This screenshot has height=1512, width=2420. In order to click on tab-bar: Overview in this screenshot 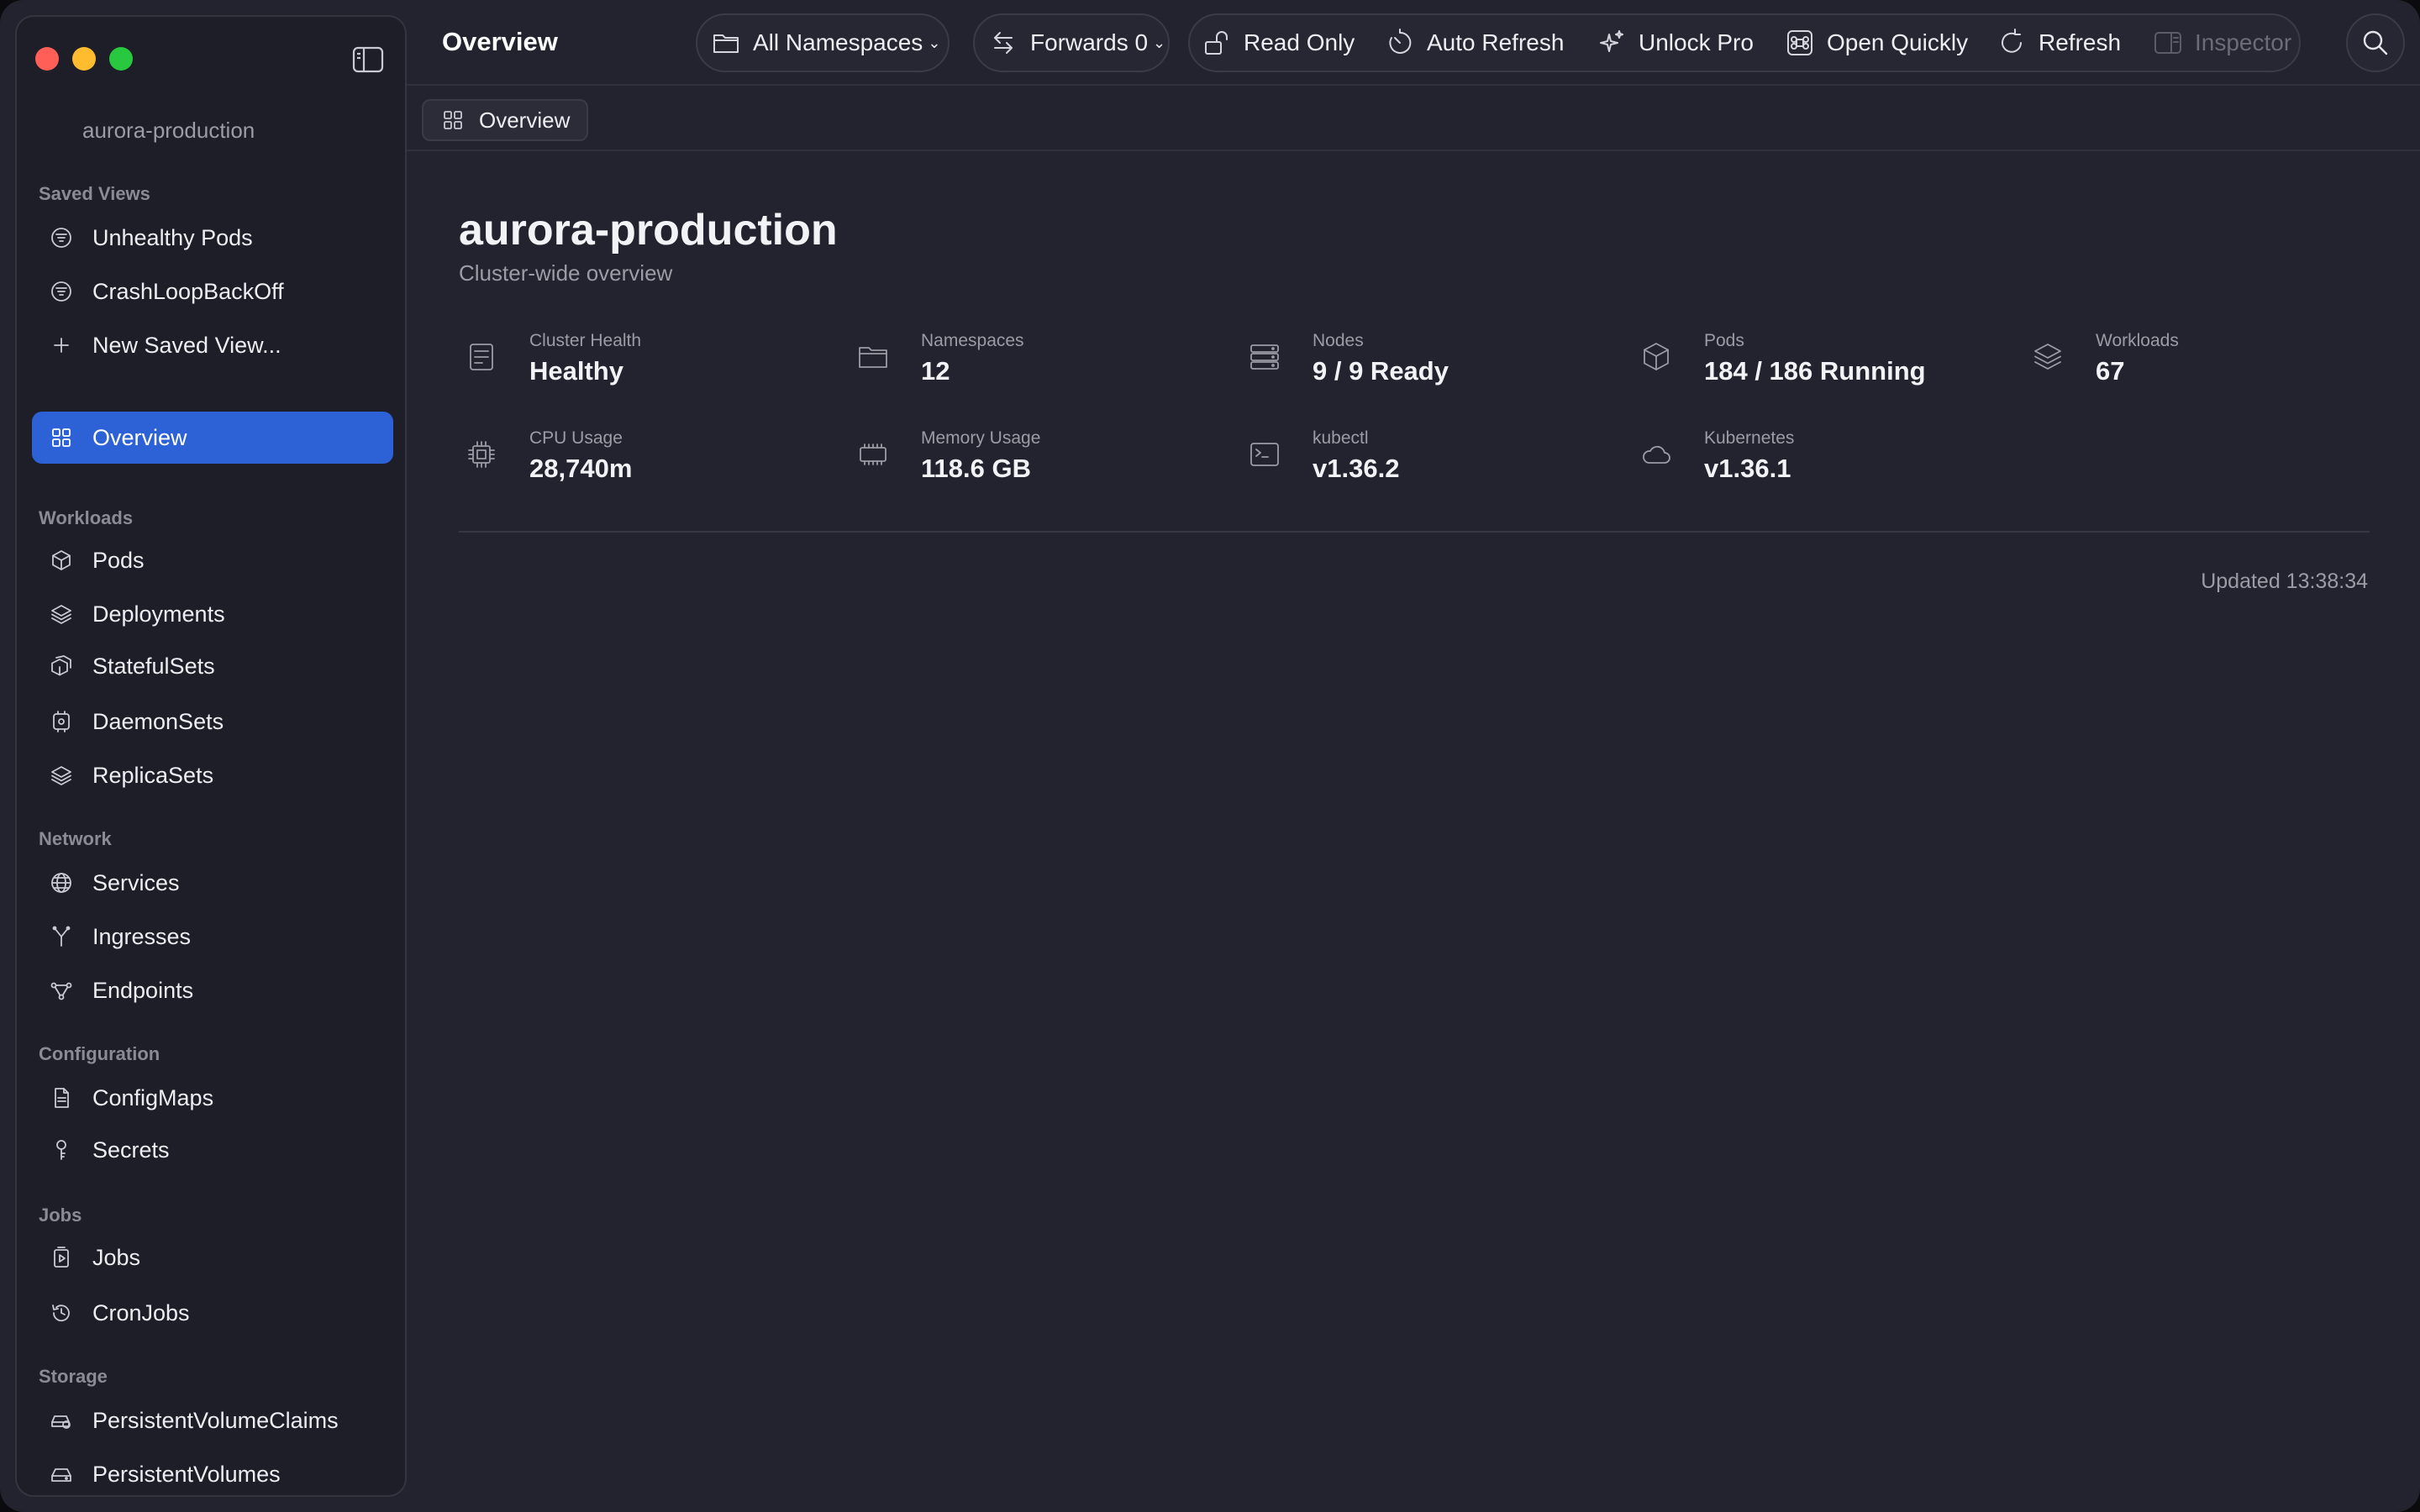, I will do `click(1413, 118)`.